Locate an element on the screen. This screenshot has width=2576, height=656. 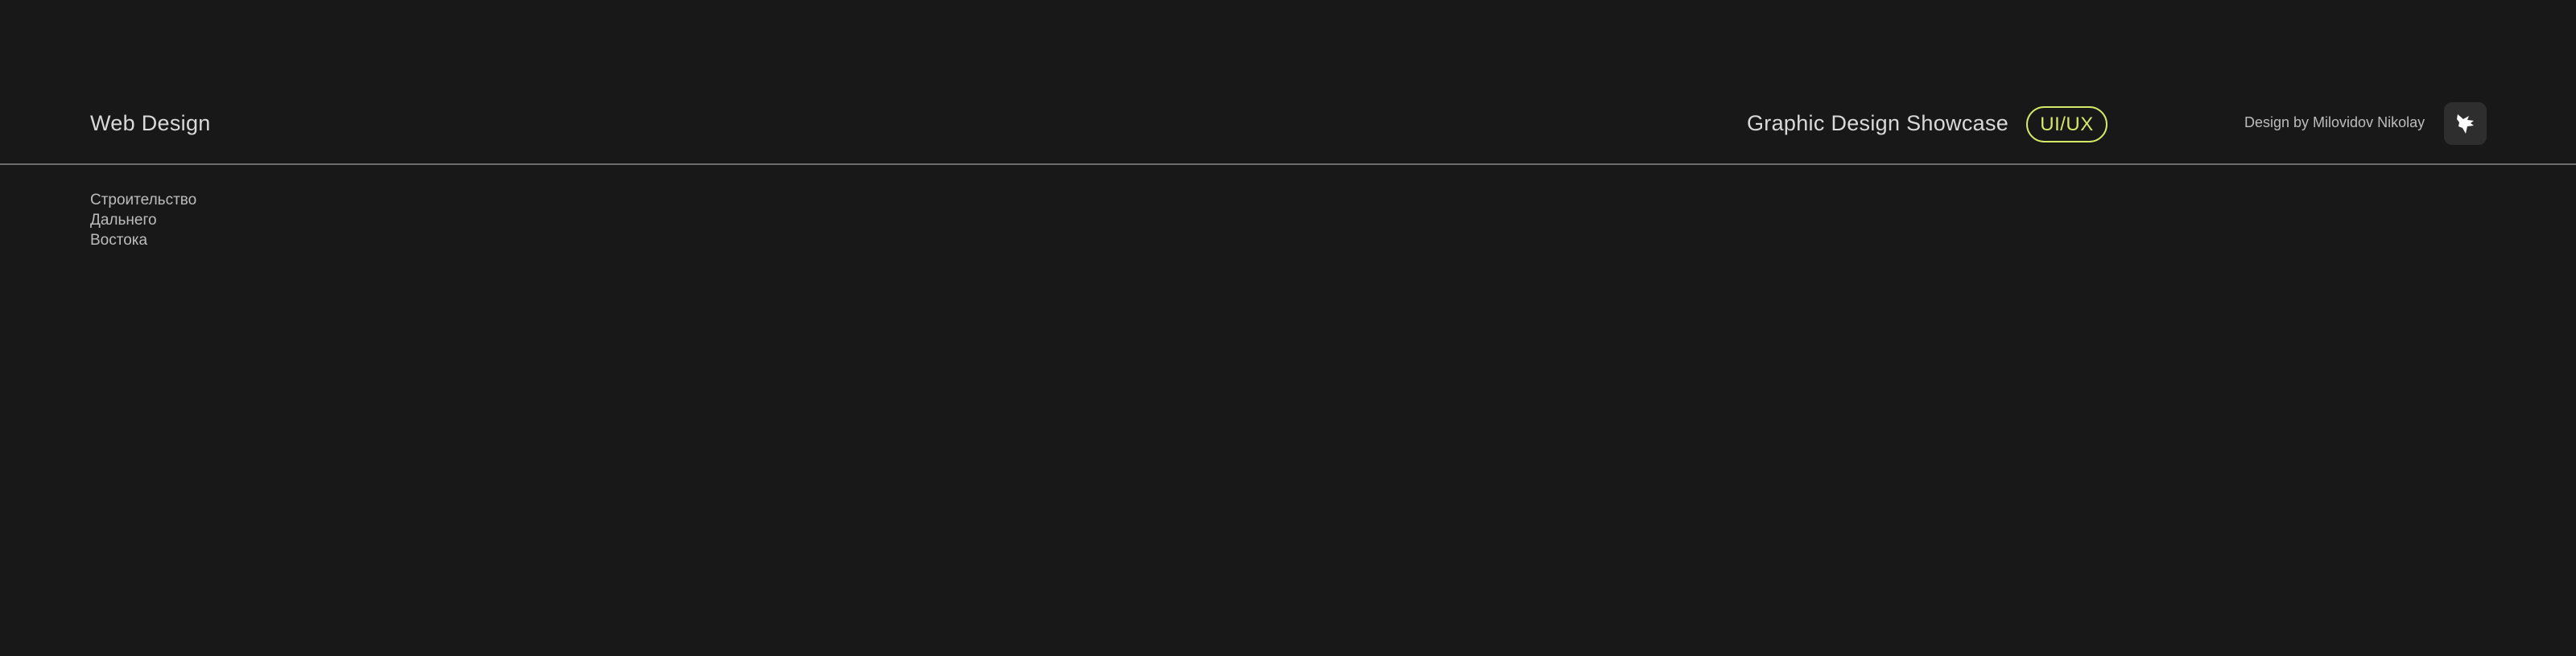
project-name-line: Строительство is located at coordinates (143, 200).